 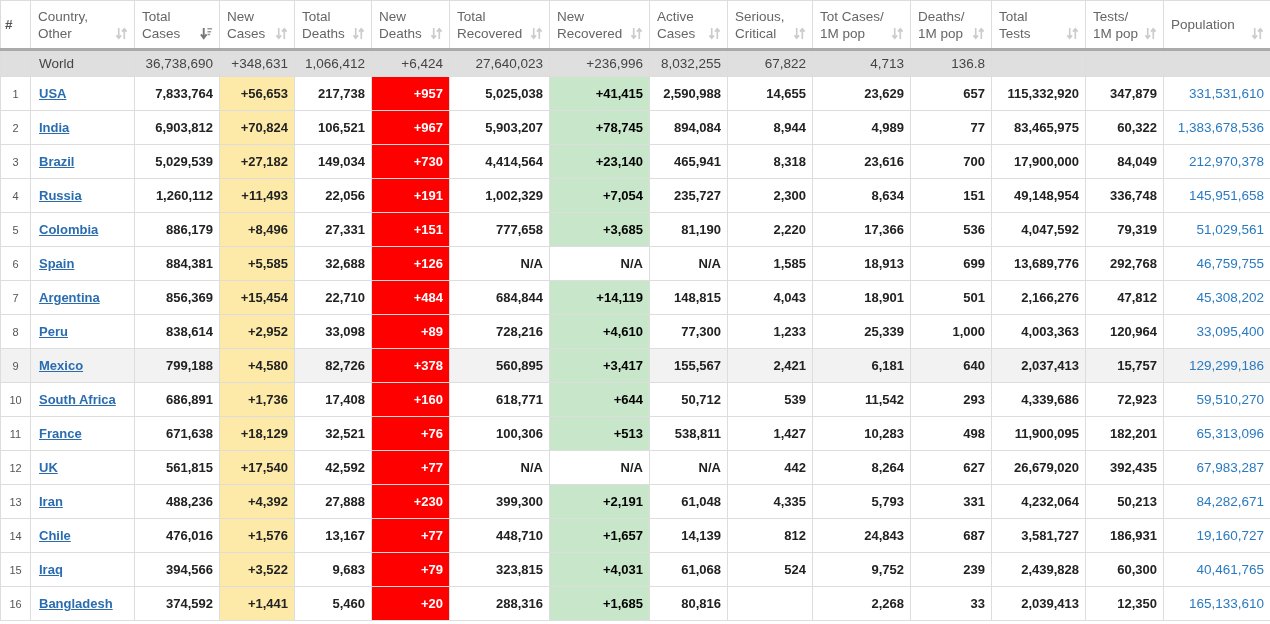 I want to click on table-cell: 235,727, so click(x=688, y=195).